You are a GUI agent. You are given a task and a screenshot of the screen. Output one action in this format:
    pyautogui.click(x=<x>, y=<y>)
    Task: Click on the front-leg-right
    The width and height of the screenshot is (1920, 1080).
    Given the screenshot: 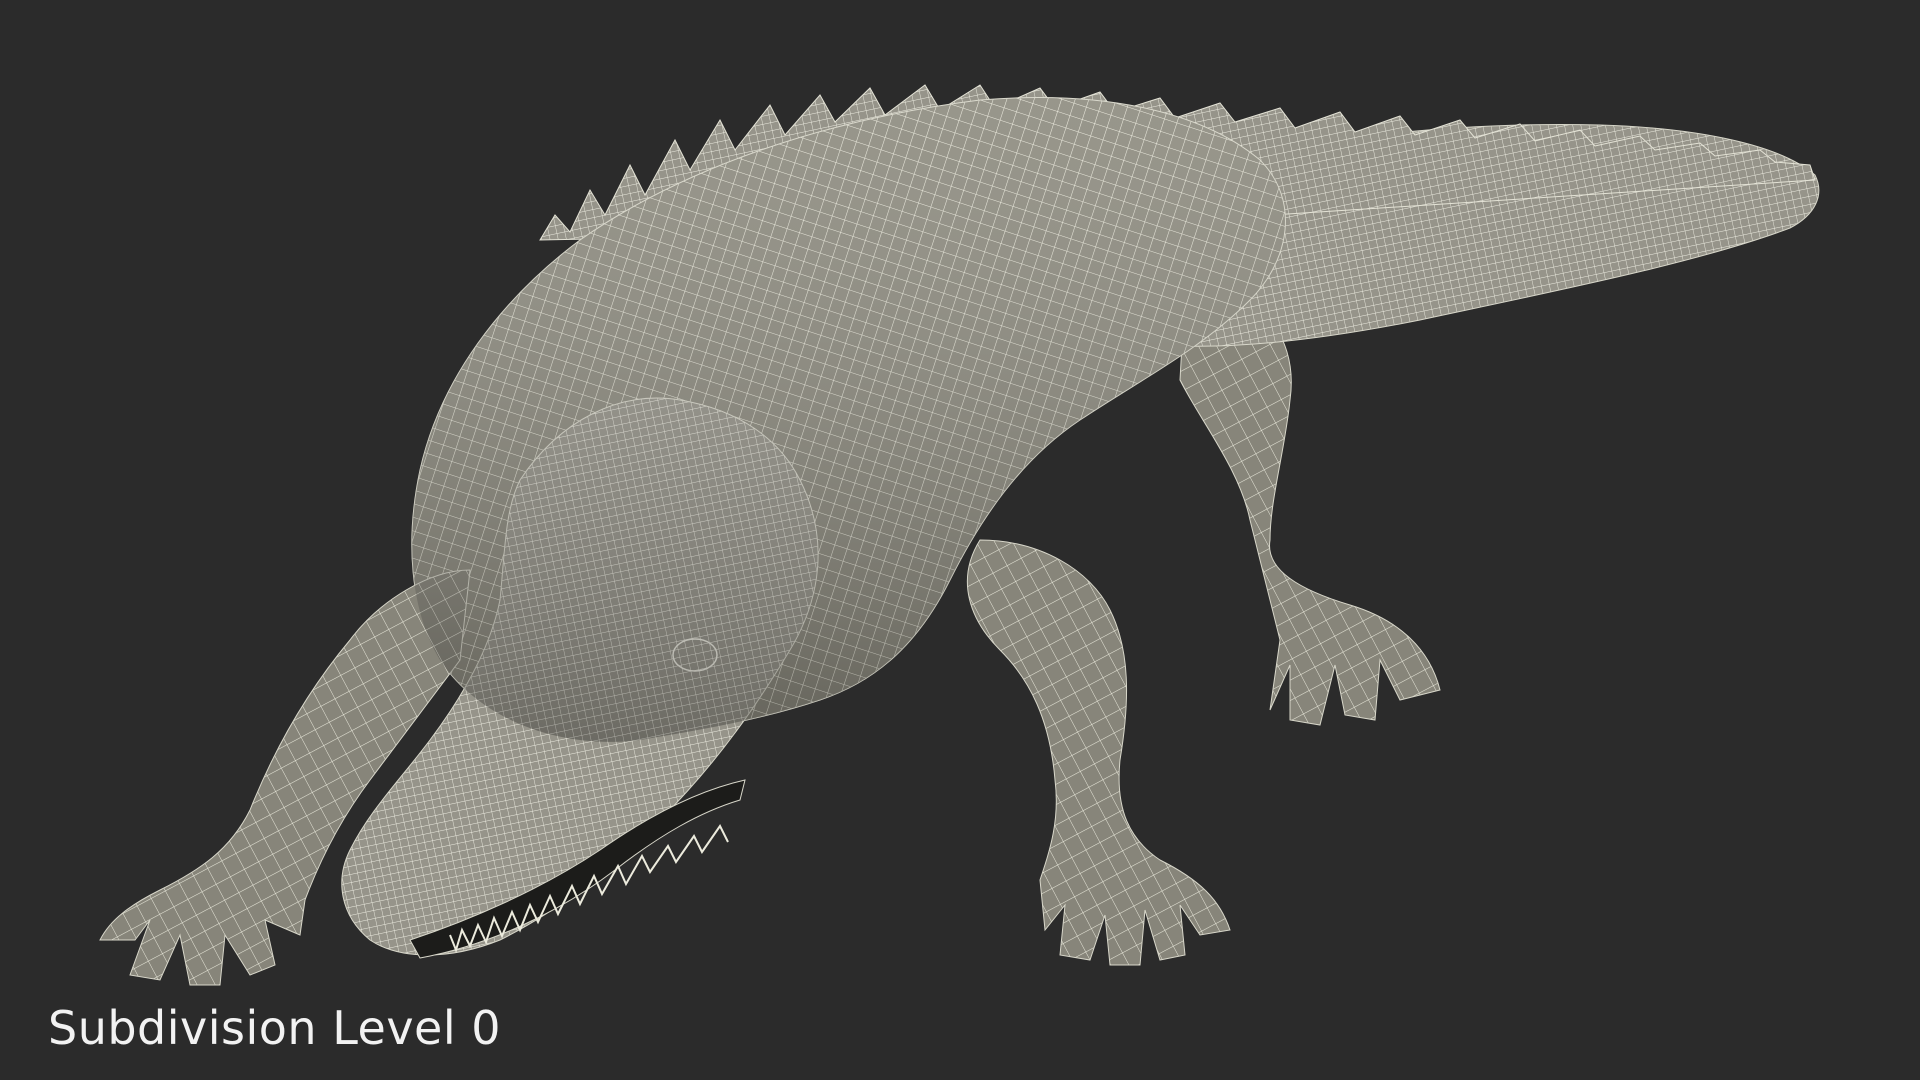 What is the action you would take?
    pyautogui.click(x=1098, y=752)
    